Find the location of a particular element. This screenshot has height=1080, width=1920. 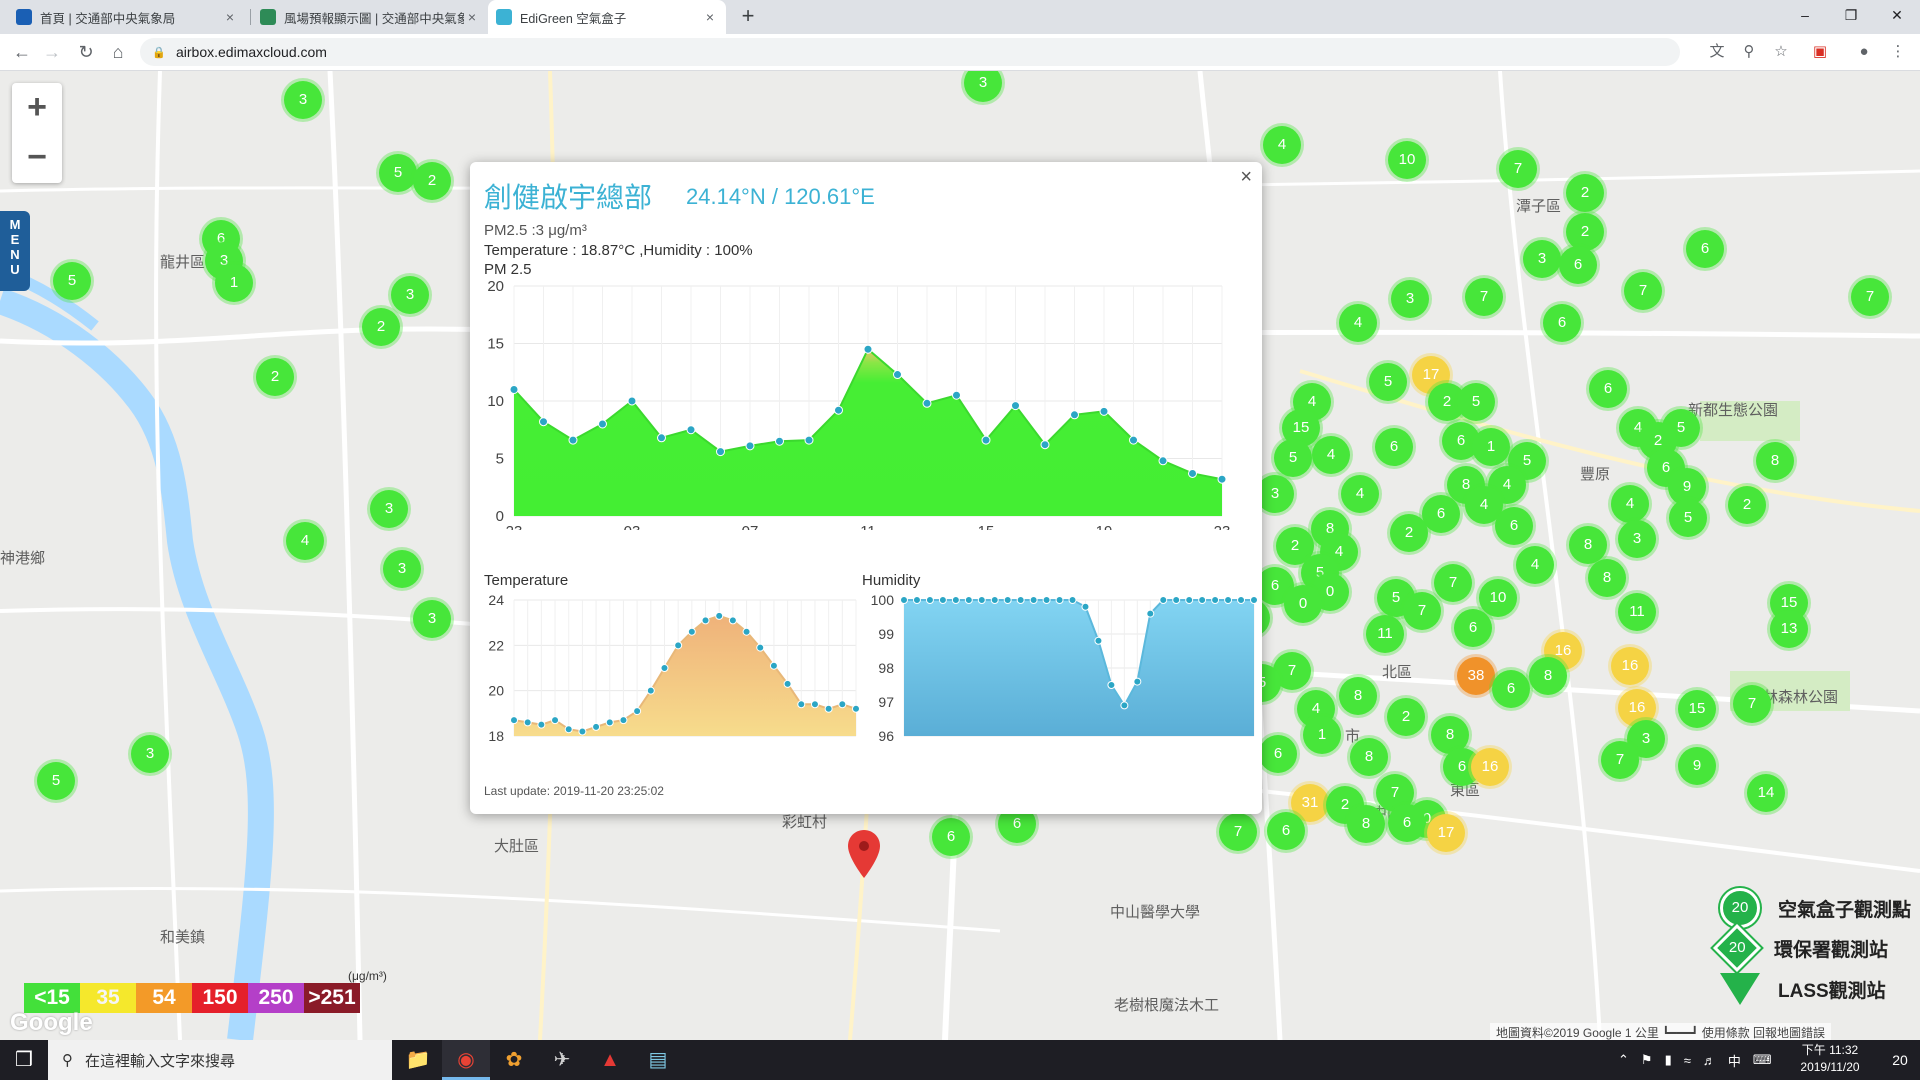

airbox-marker: 17 is located at coordinates (1446, 833).